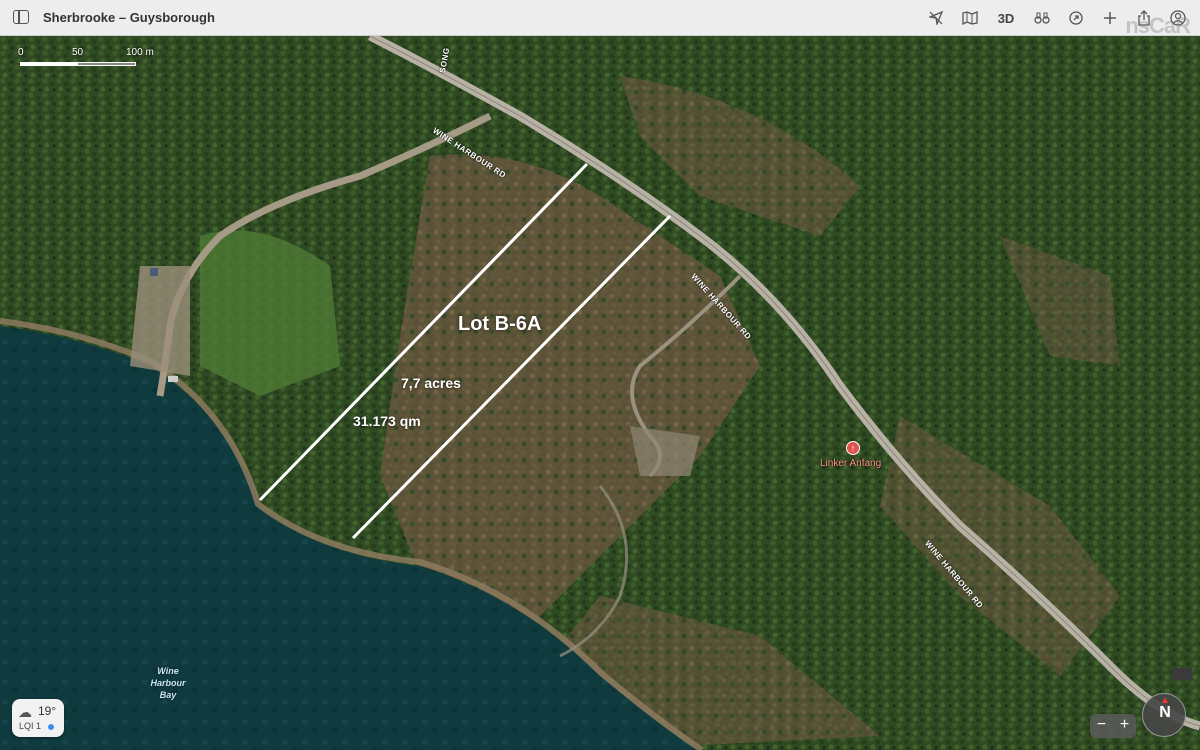 The width and height of the screenshot is (1200, 750). Describe the element at coordinates (1124, 726) in the screenshot. I see `zoom-in-button: +` at that location.